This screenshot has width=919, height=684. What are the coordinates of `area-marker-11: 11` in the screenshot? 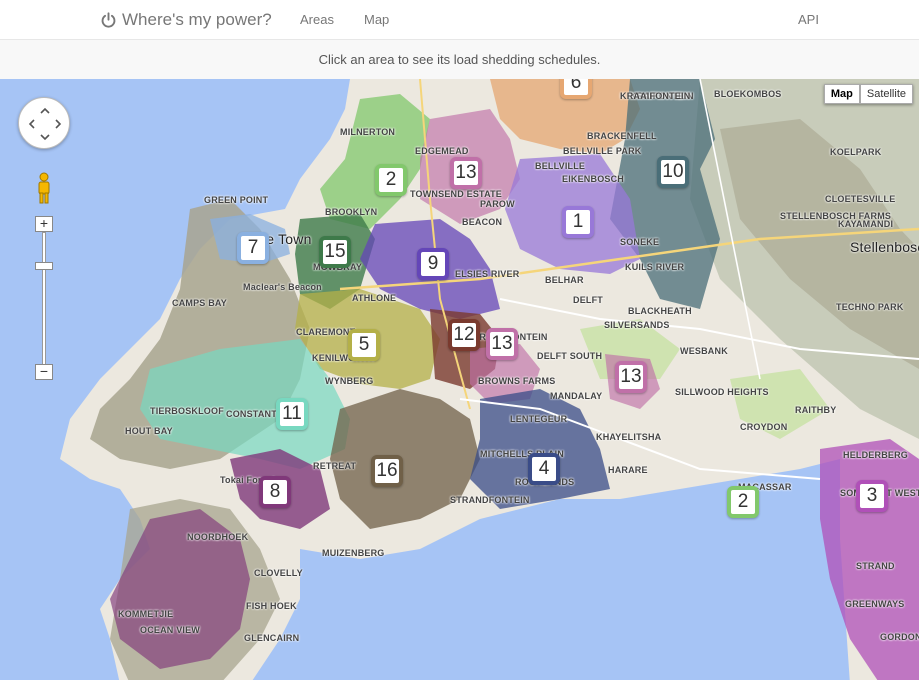 It's located at (292, 414).